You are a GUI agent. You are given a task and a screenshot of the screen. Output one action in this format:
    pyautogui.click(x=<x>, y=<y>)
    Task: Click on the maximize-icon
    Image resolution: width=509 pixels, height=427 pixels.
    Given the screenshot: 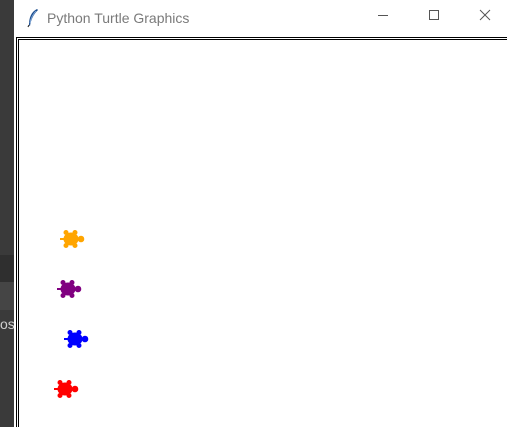 What is the action you would take?
    pyautogui.click(x=434, y=17)
    